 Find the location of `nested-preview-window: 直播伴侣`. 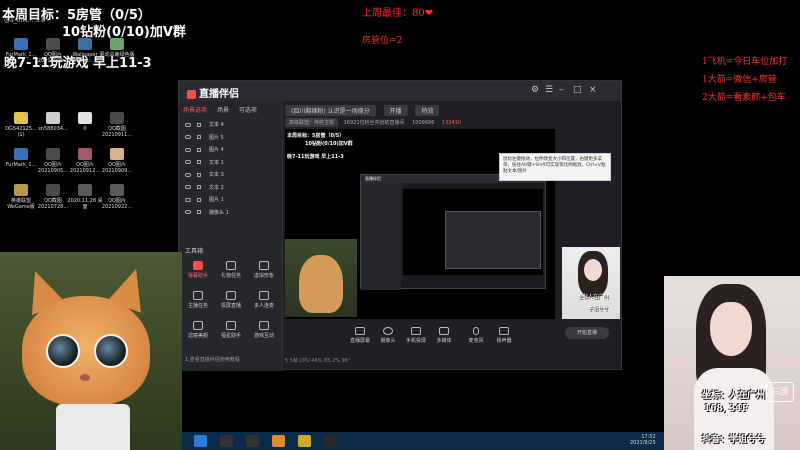

nested-preview-window: 直播伴侣 is located at coordinates (453, 232).